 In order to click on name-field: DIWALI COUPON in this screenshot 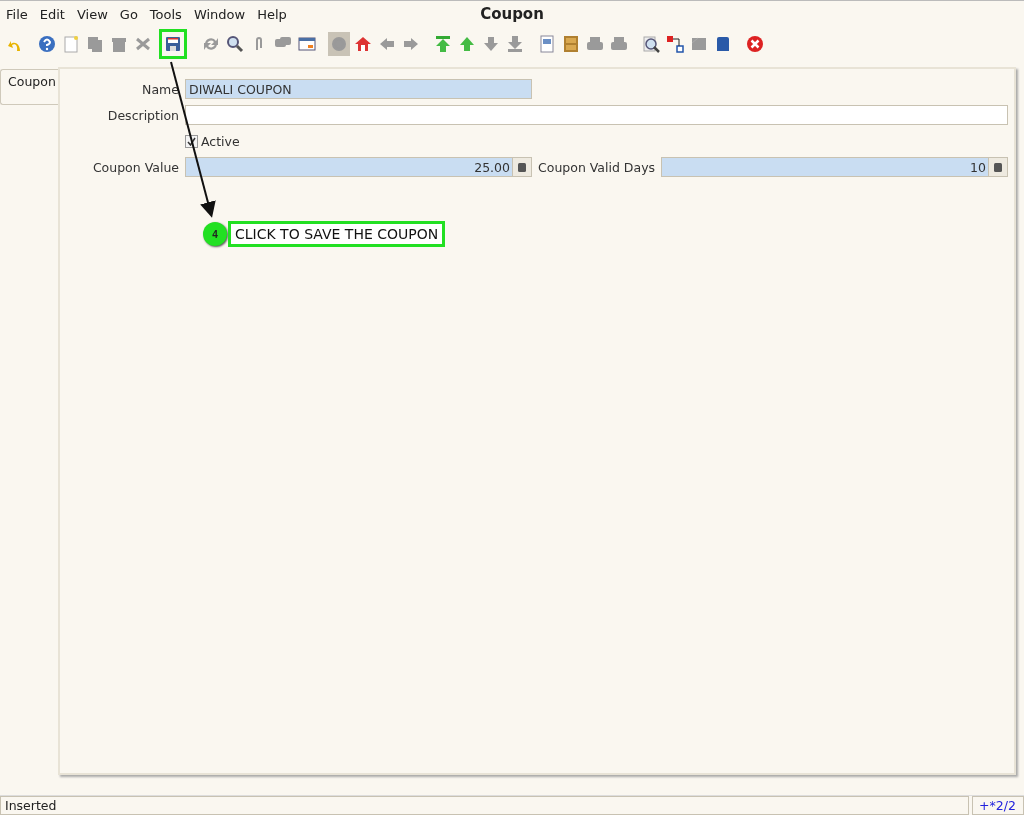, I will do `click(358, 89)`.